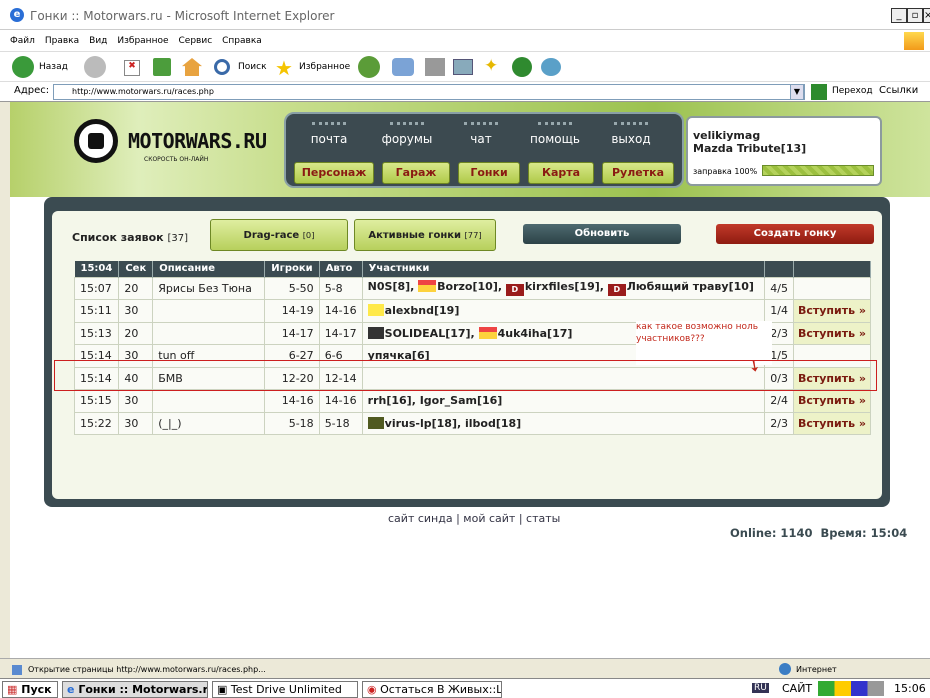  I want to click on col-count, so click(779, 269).